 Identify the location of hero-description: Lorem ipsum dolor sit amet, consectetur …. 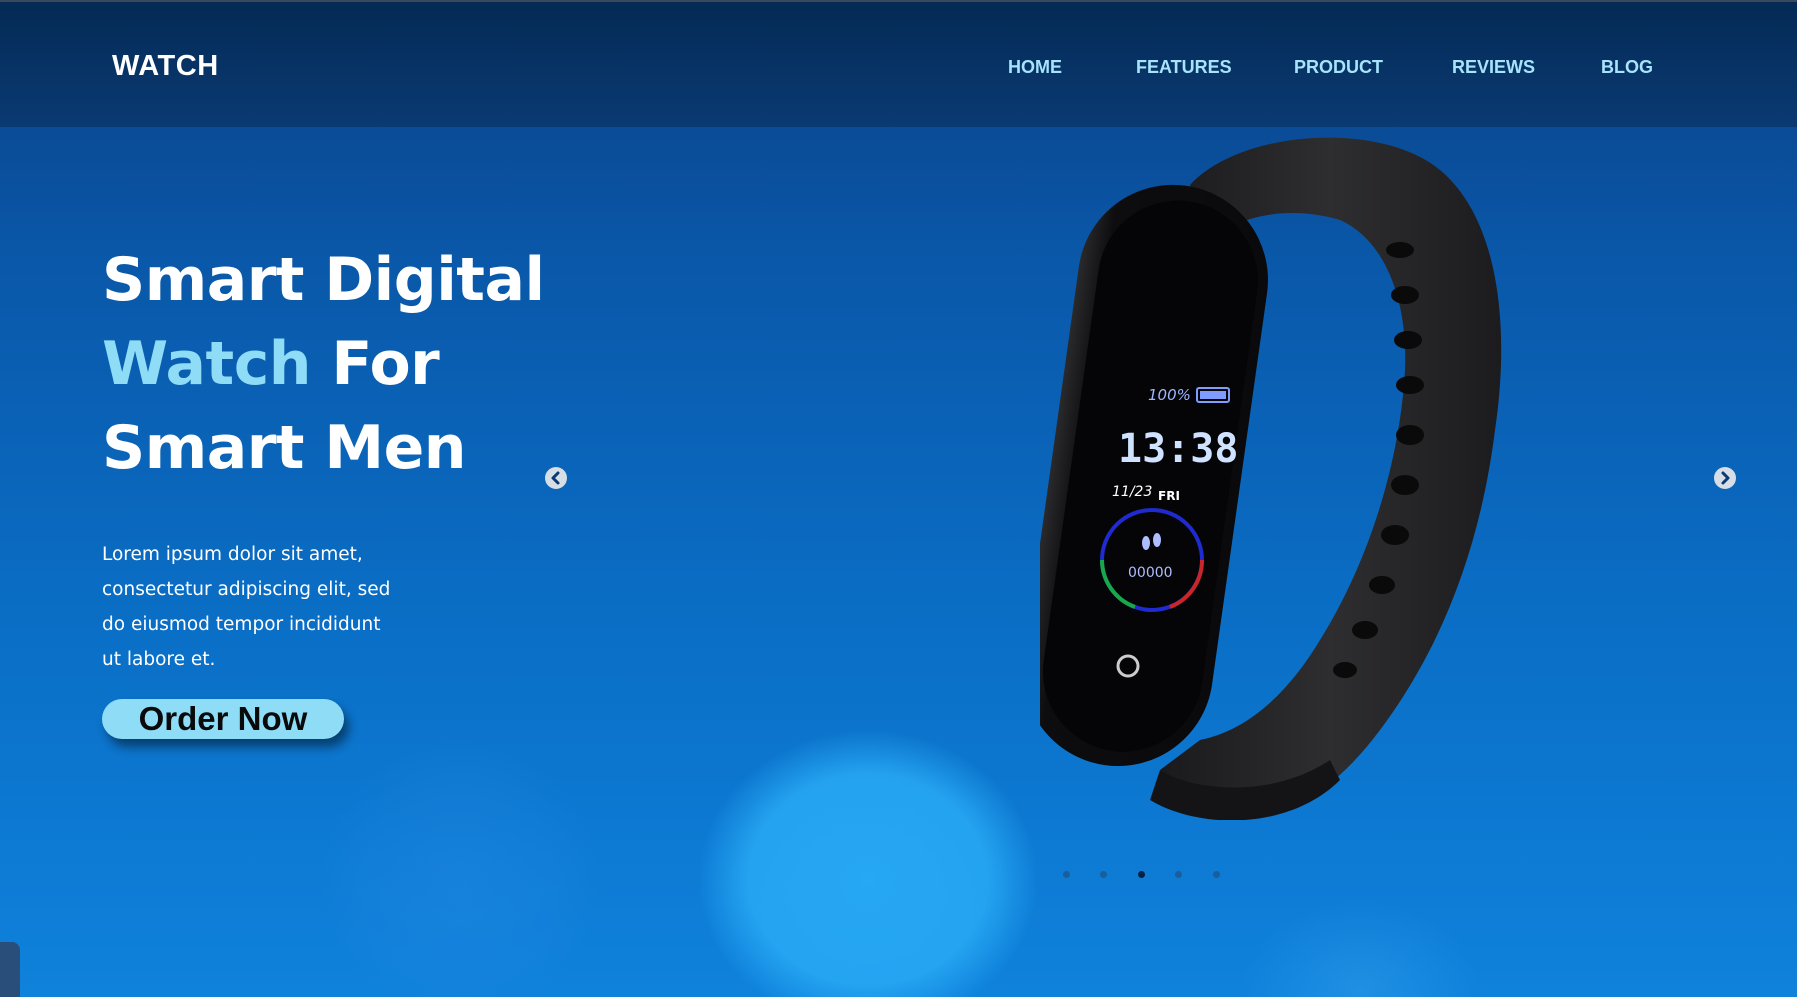
(246, 607).